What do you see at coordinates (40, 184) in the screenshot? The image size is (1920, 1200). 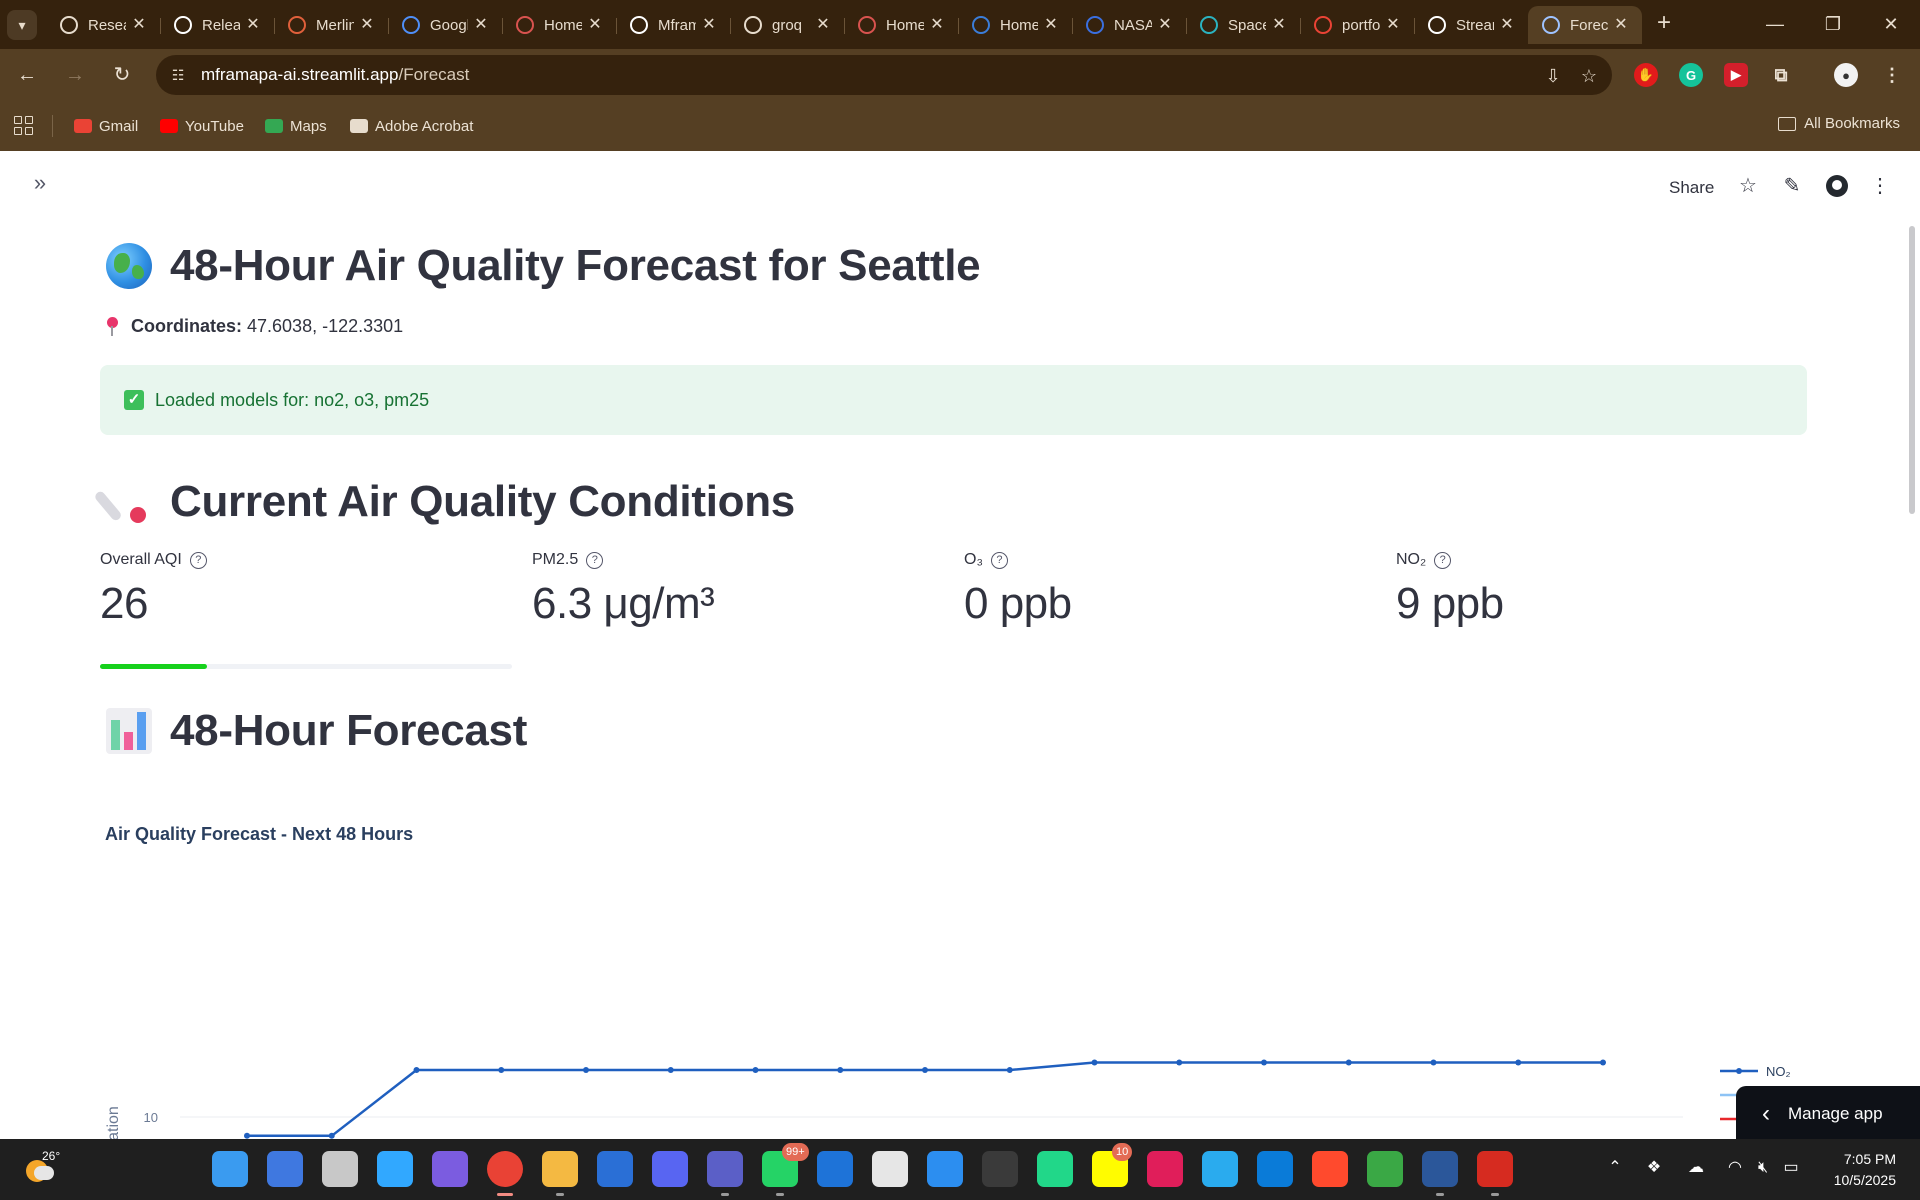 I see `expand-sidebar-icon: »` at bounding box center [40, 184].